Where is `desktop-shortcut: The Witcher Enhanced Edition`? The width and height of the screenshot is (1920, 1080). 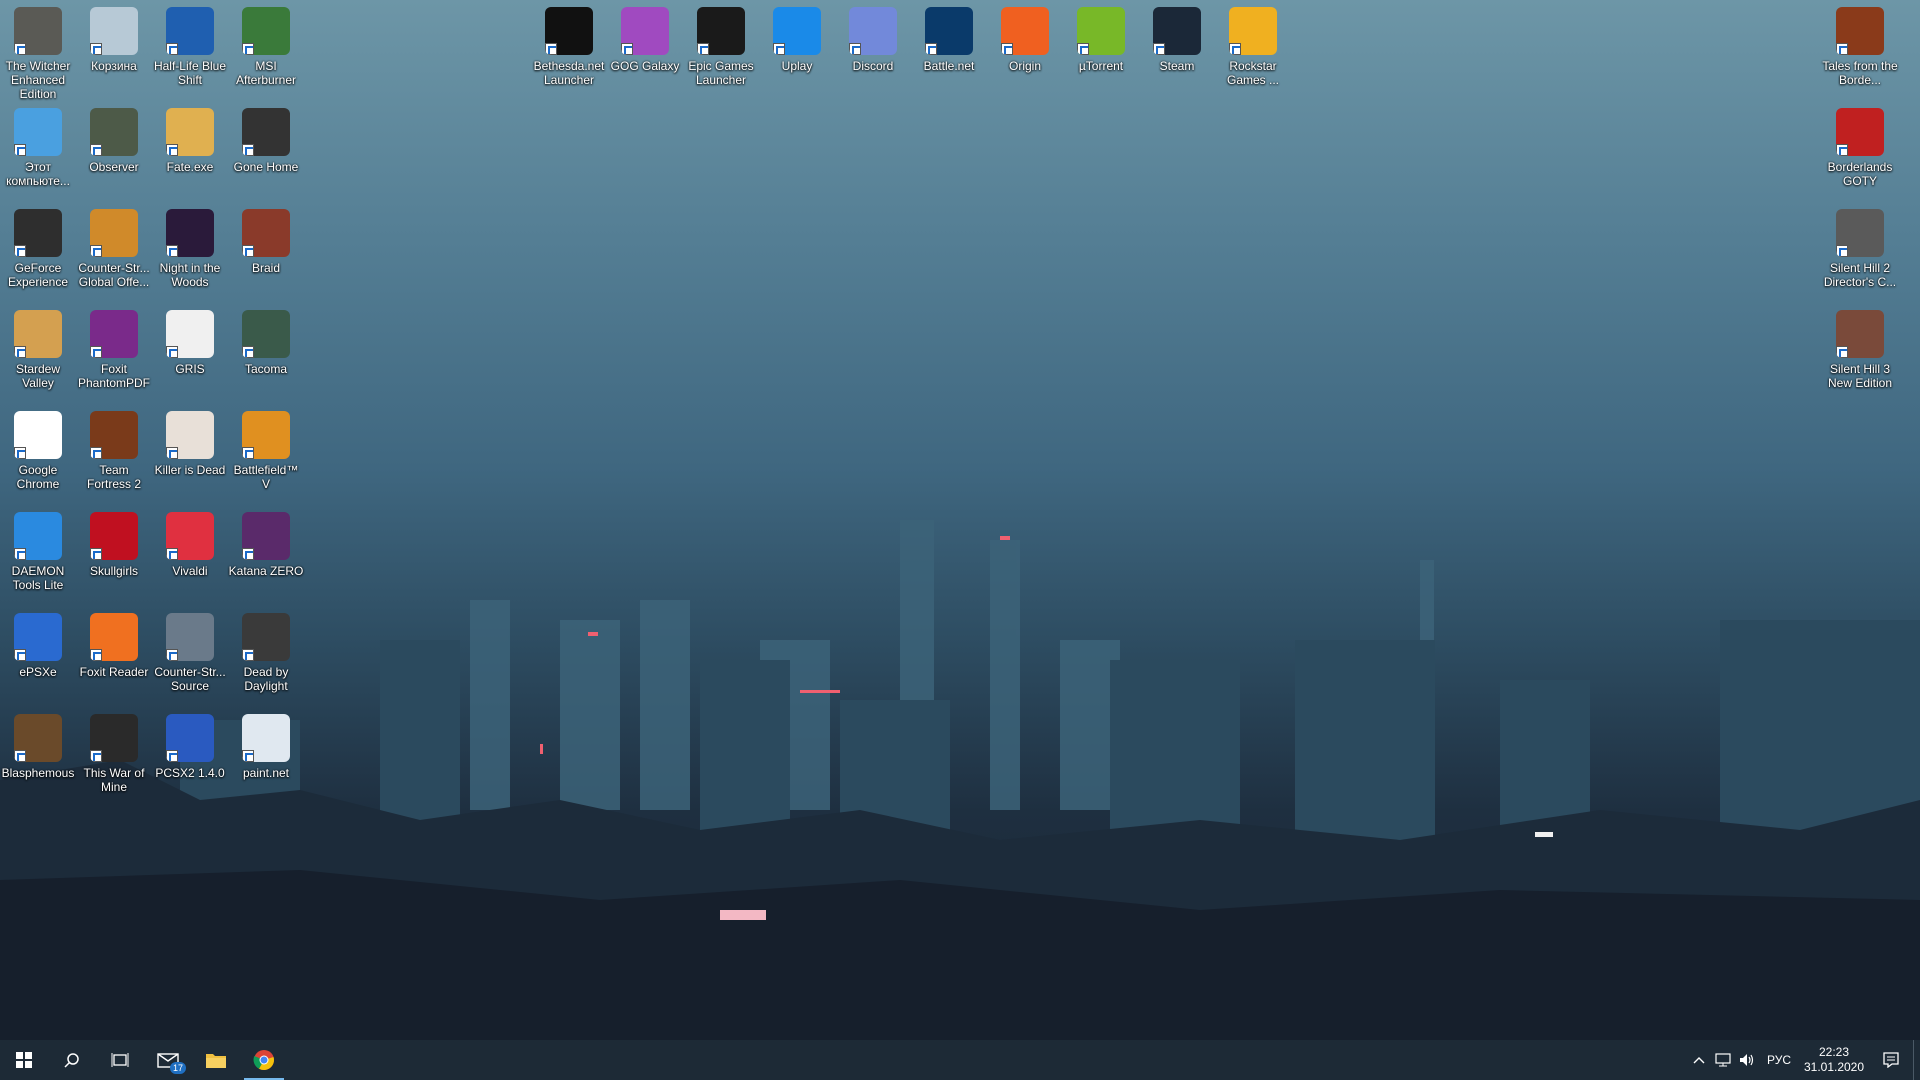 desktop-shortcut: The Witcher Enhanced Edition is located at coordinates (38, 52).